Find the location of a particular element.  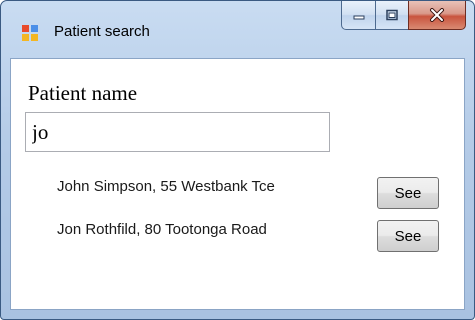

close-icon is located at coordinates (437, 15).